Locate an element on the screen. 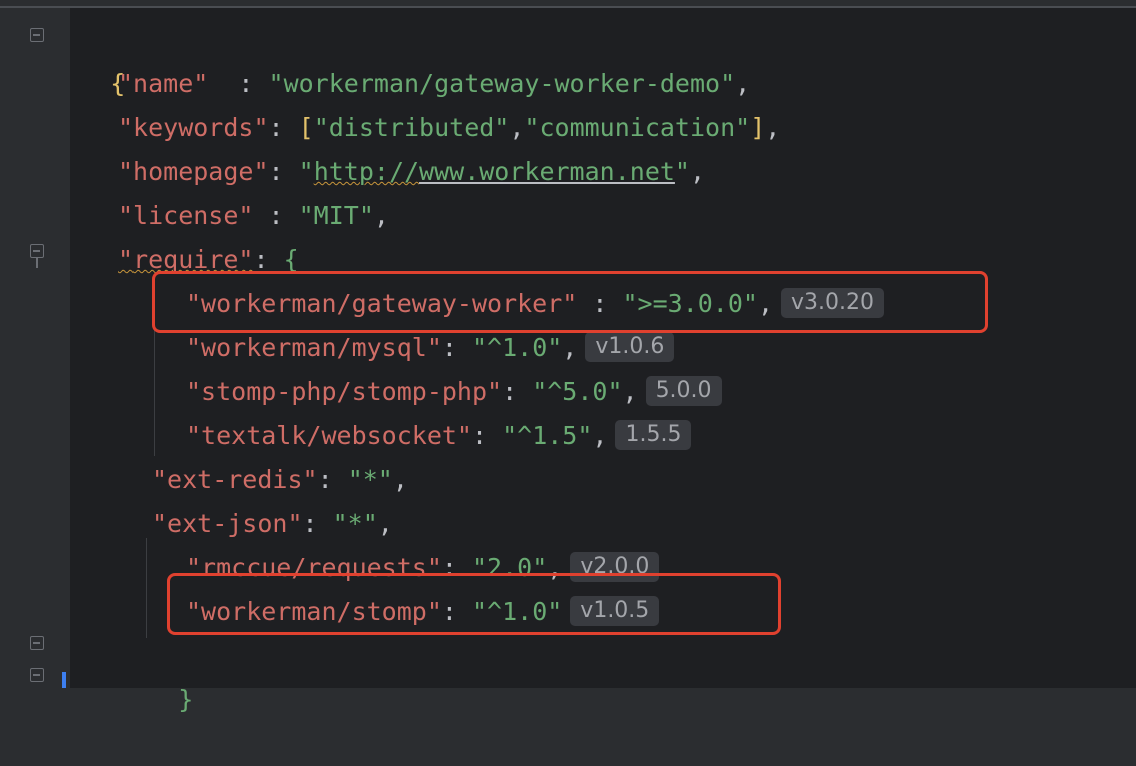 The width and height of the screenshot is (1136, 766). json-key: require is located at coordinates (186, 259).